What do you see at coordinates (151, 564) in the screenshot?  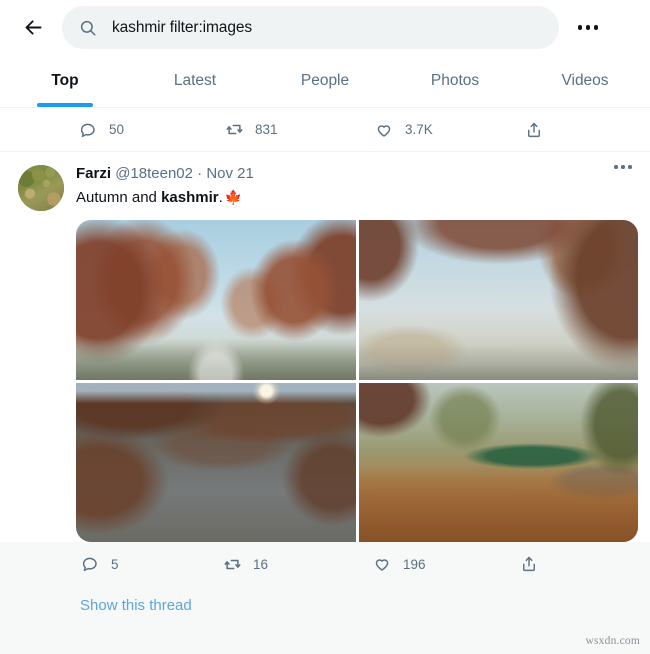 I see `reply-button: 5` at bounding box center [151, 564].